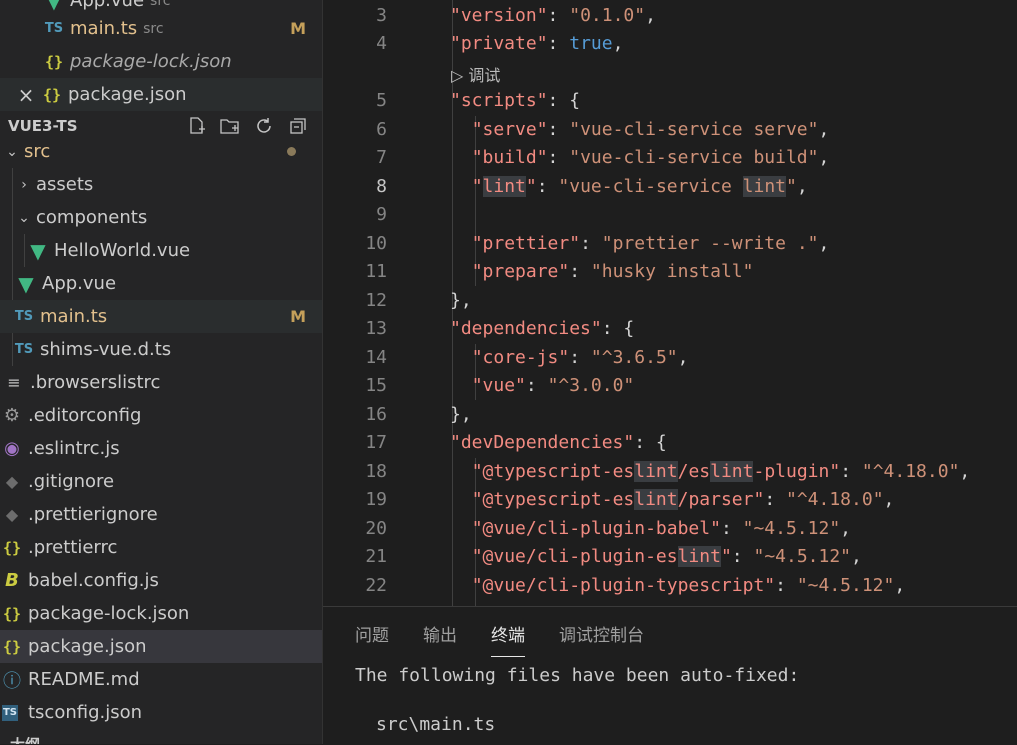 The width and height of the screenshot is (1017, 745). I want to click on code-line-current: 8 "lint": "vue-cli-service lint",, so click(670, 187).